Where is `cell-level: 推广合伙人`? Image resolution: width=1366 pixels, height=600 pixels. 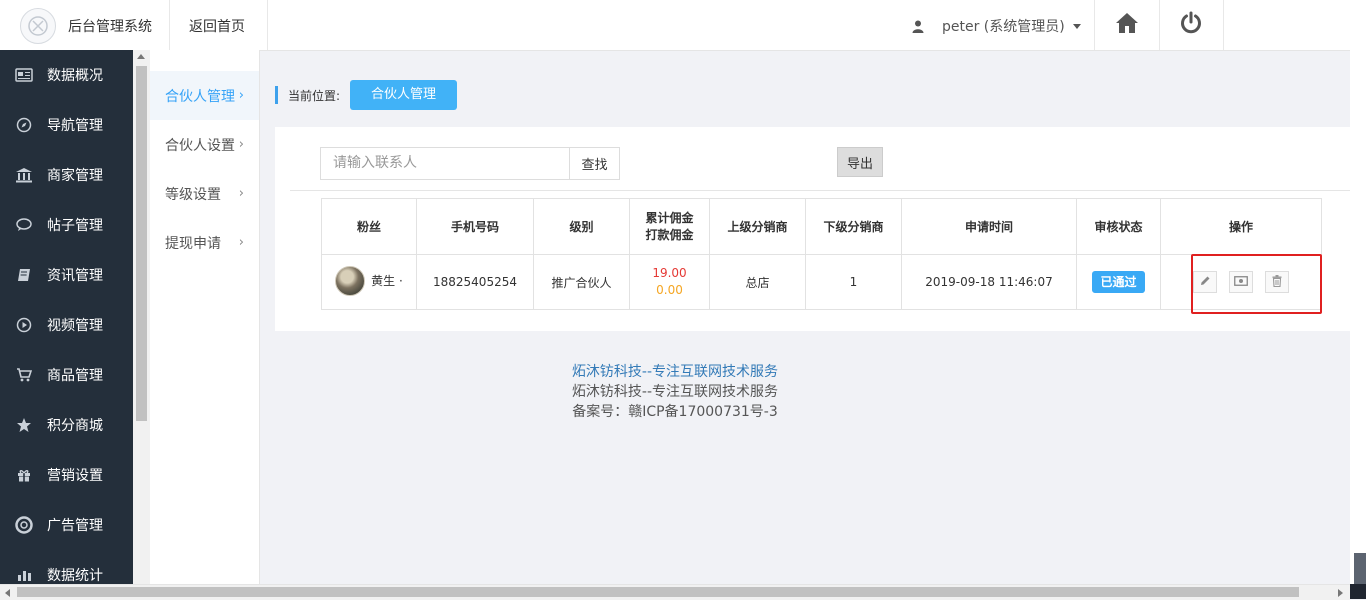 cell-level: 推广合伙人 is located at coordinates (581, 282).